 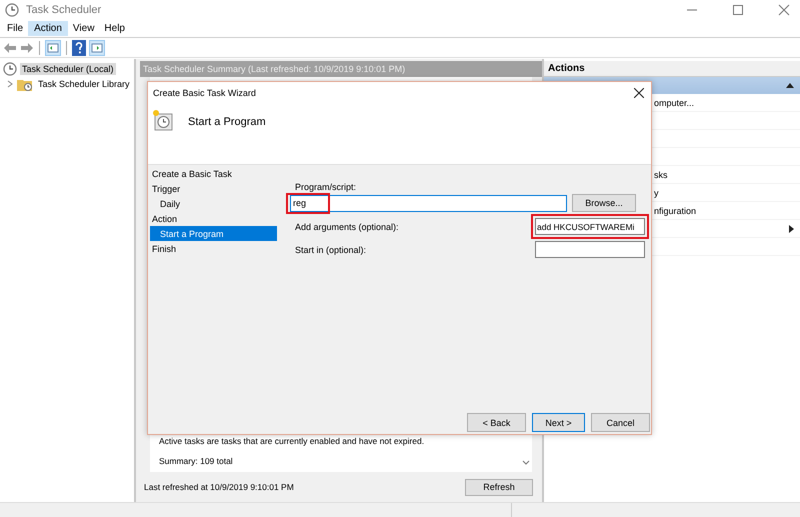 What do you see at coordinates (196, 461) in the screenshot?
I see `summary-text: Summary: 109 total` at bounding box center [196, 461].